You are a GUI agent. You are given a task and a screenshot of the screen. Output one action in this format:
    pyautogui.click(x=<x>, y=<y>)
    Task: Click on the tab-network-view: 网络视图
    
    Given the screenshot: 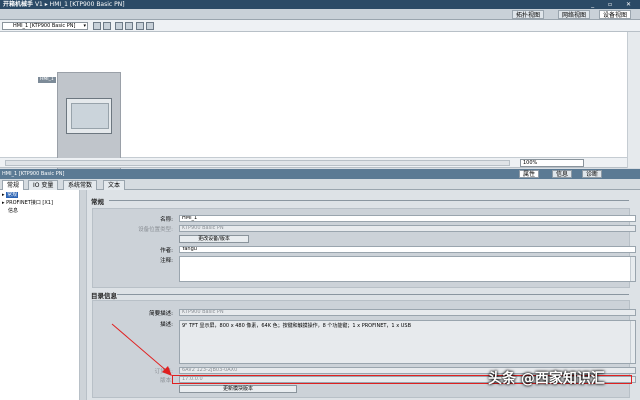 What is the action you would take?
    pyautogui.click(x=574, y=14)
    